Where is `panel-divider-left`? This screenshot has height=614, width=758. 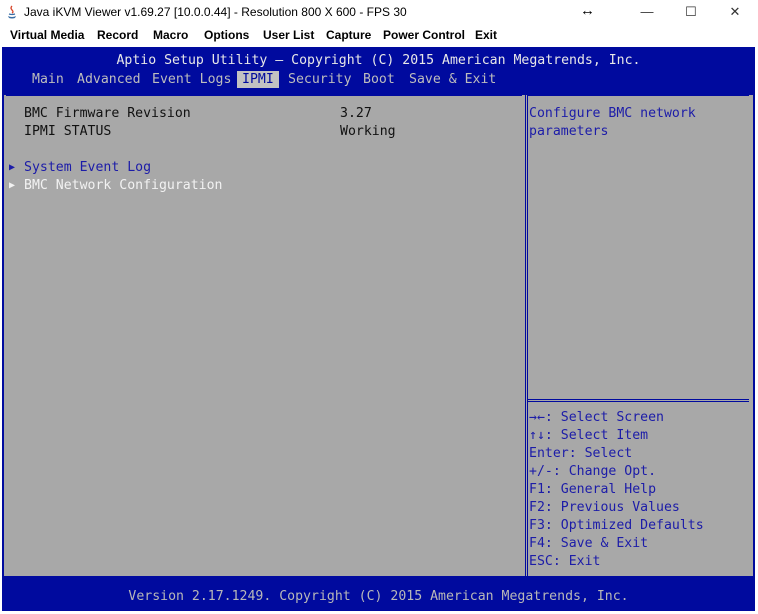
panel-divider-left is located at coordinates (525, 335).